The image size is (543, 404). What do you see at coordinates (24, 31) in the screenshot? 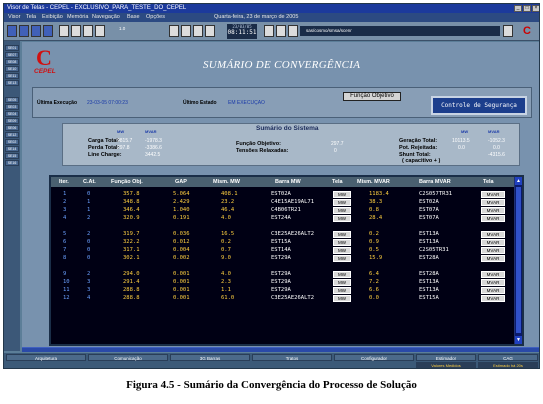
I see `save-icon` at bounding box center [24, 31].